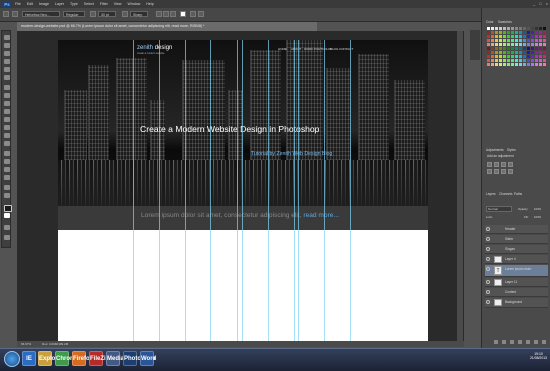  I want to click on menu-view: View, so click(118, 4).